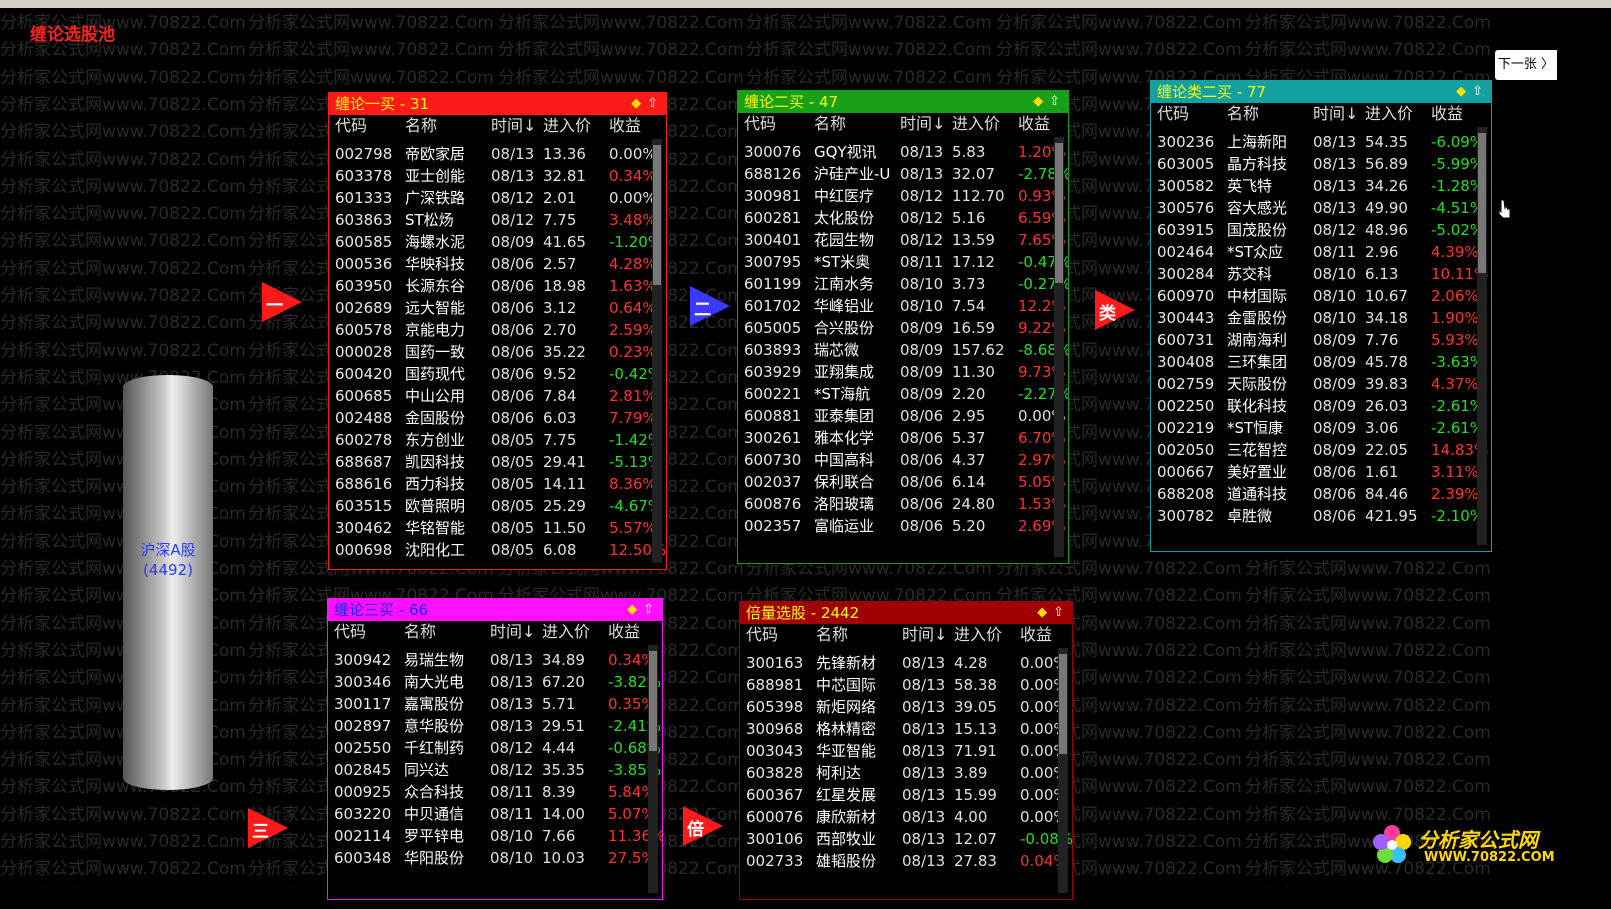 This screenshot has height=909, width=1611. Describe the element at coordinates (903, 394) in the screenshot. I see `table-row: 600221 *ST海航 08/09 2.20 -2.27%` at that location.